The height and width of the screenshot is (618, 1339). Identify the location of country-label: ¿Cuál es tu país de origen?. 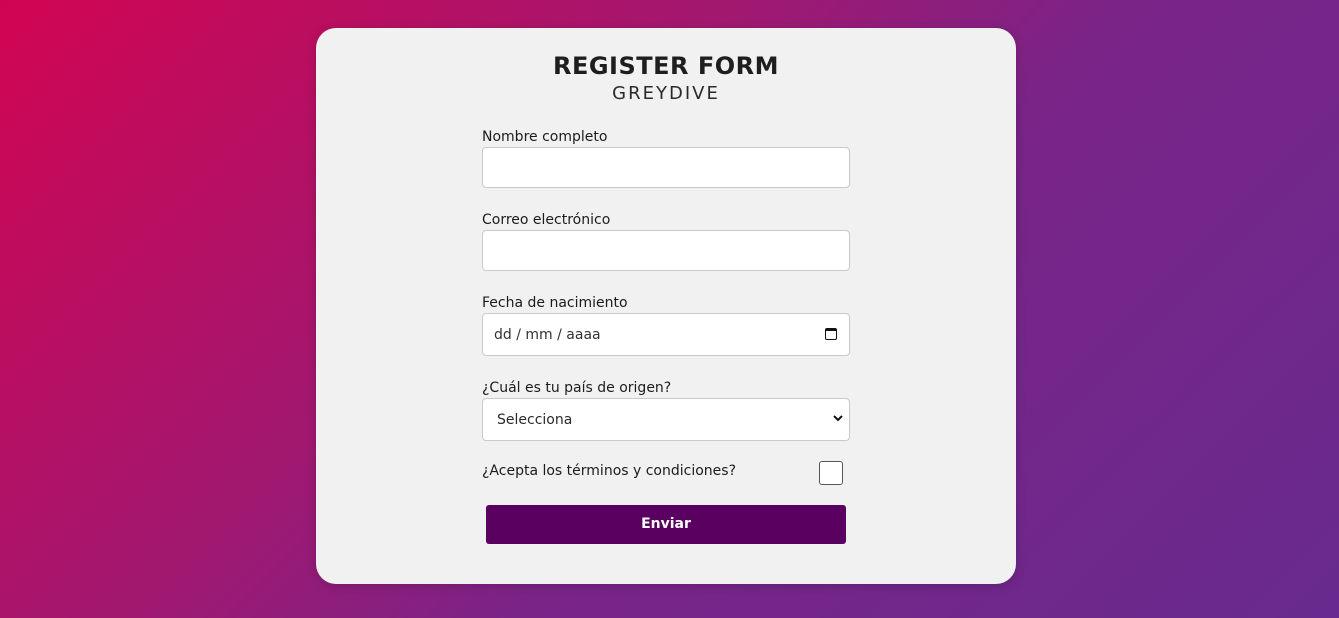
(577, 388).